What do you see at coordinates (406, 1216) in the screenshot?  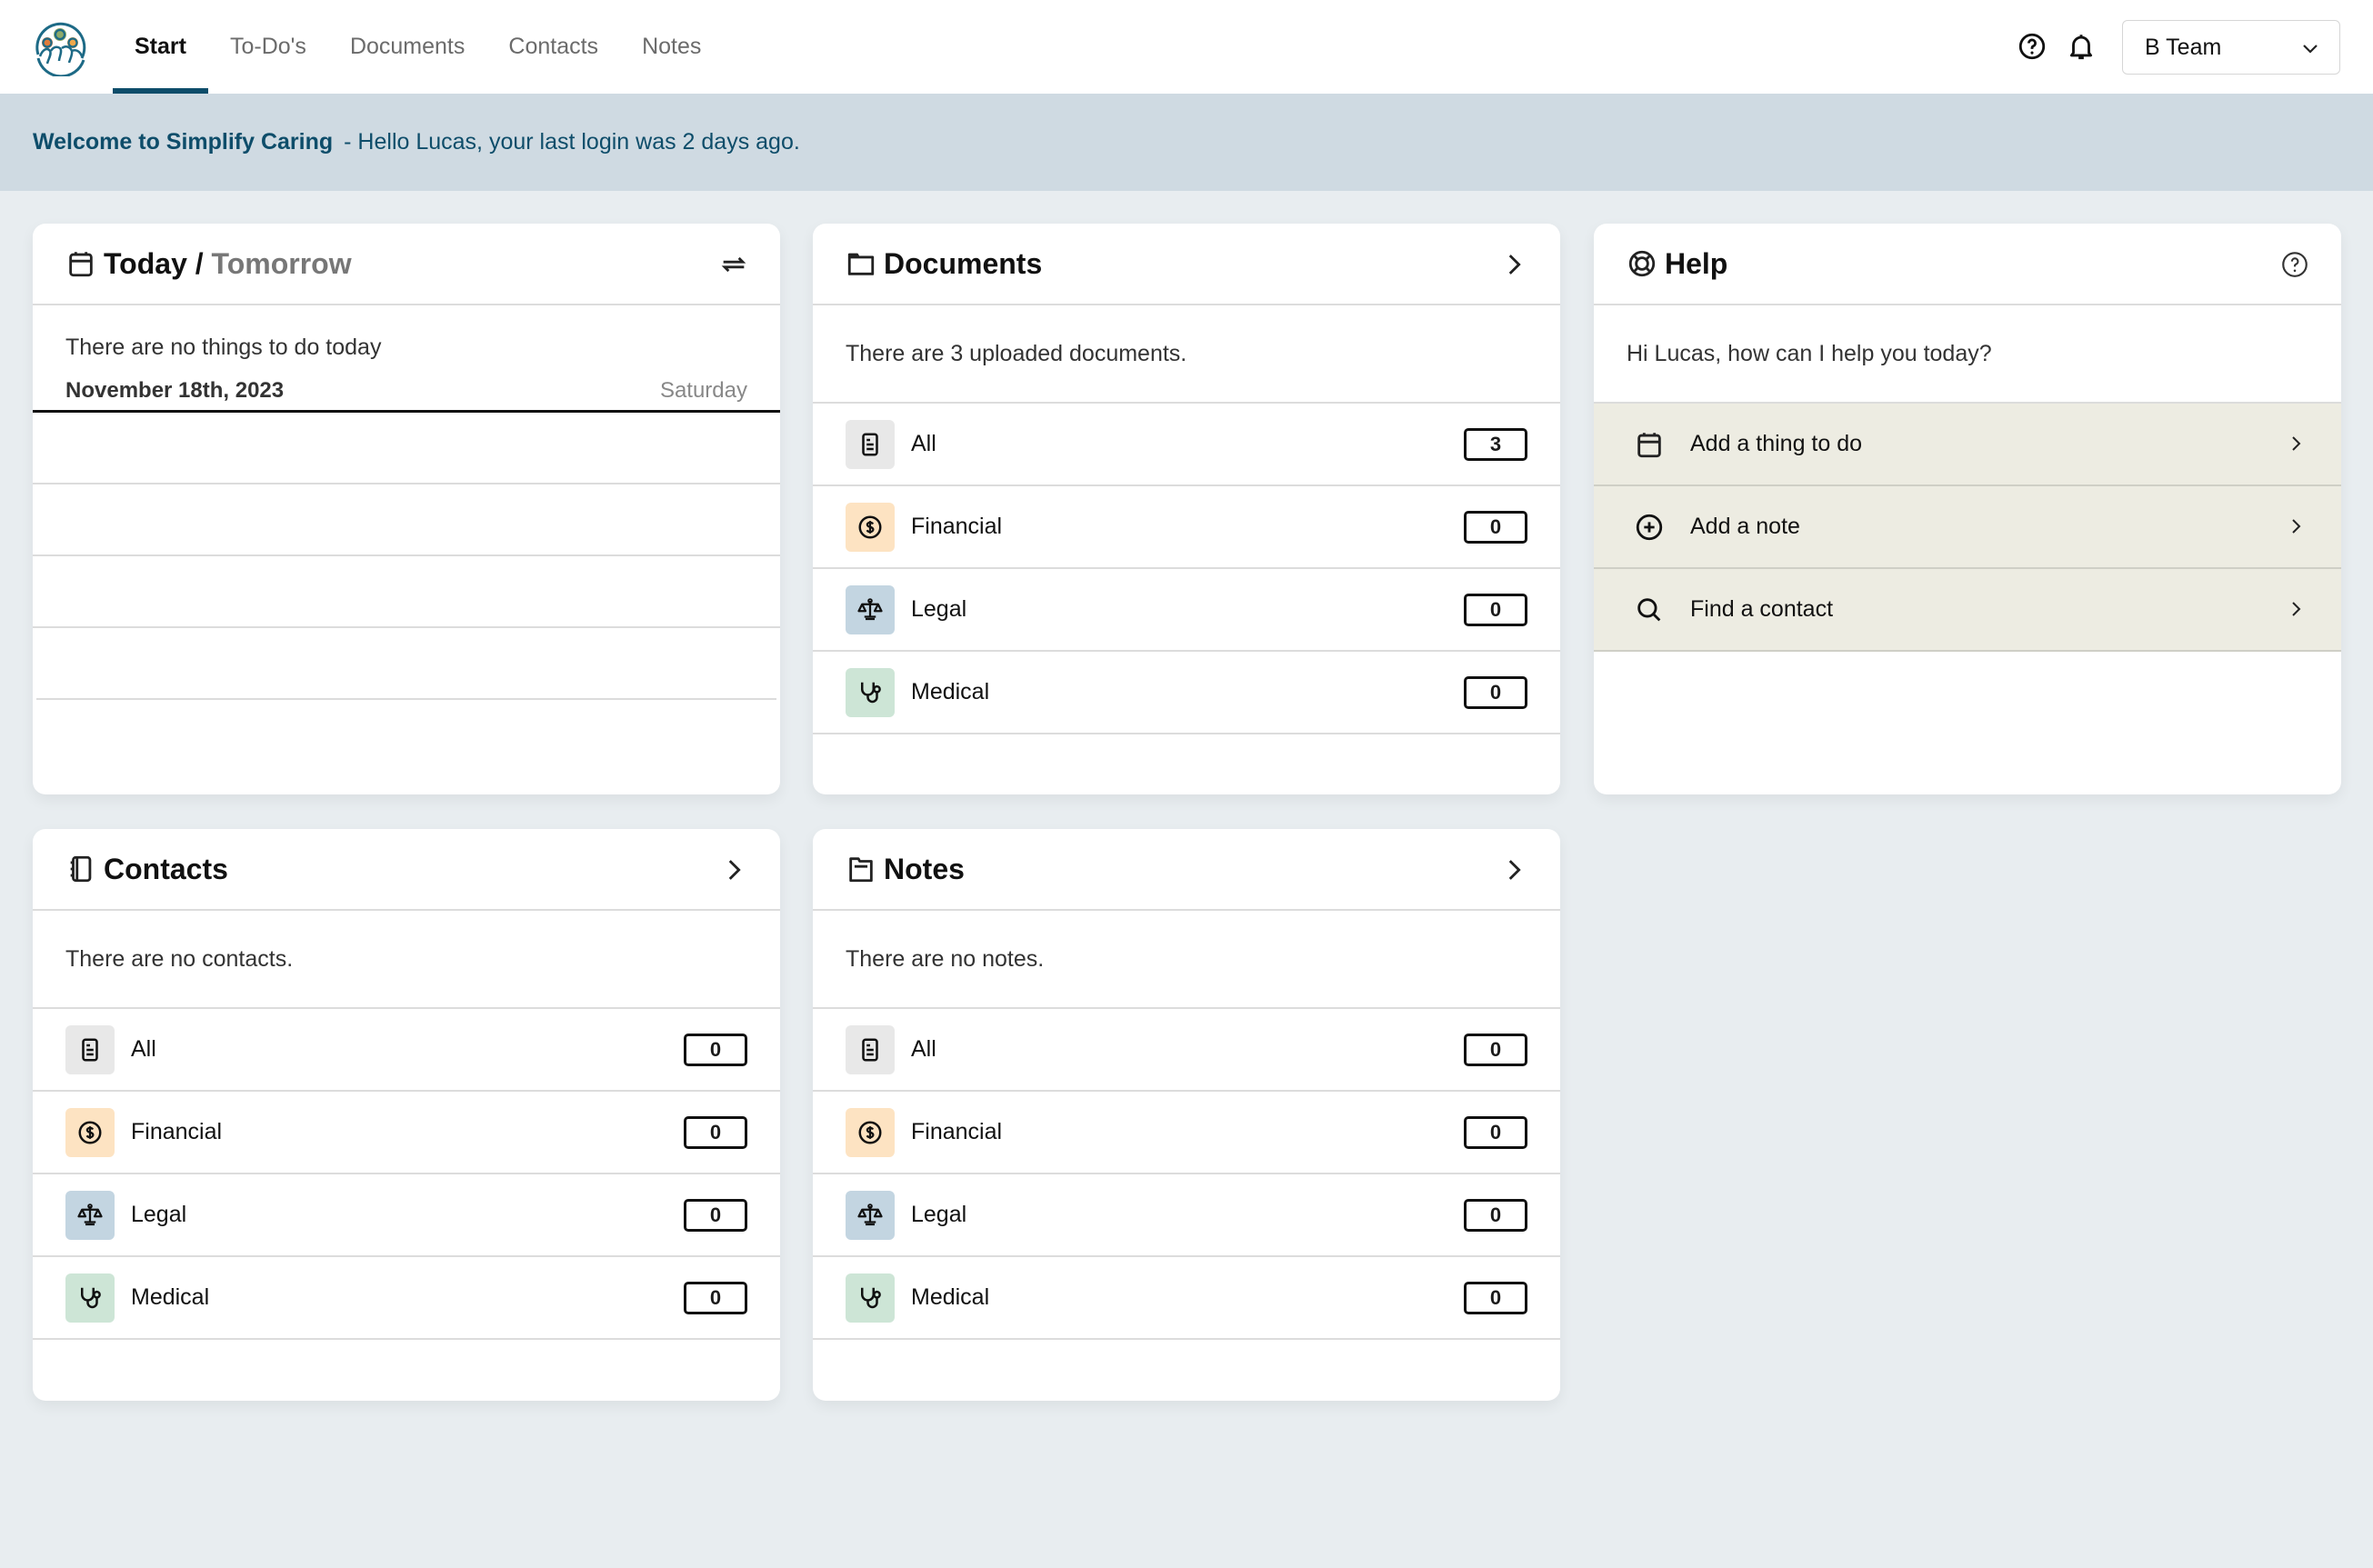 I see `contacts-row-legal: Legal 0` at bounding box center [406, 1216].